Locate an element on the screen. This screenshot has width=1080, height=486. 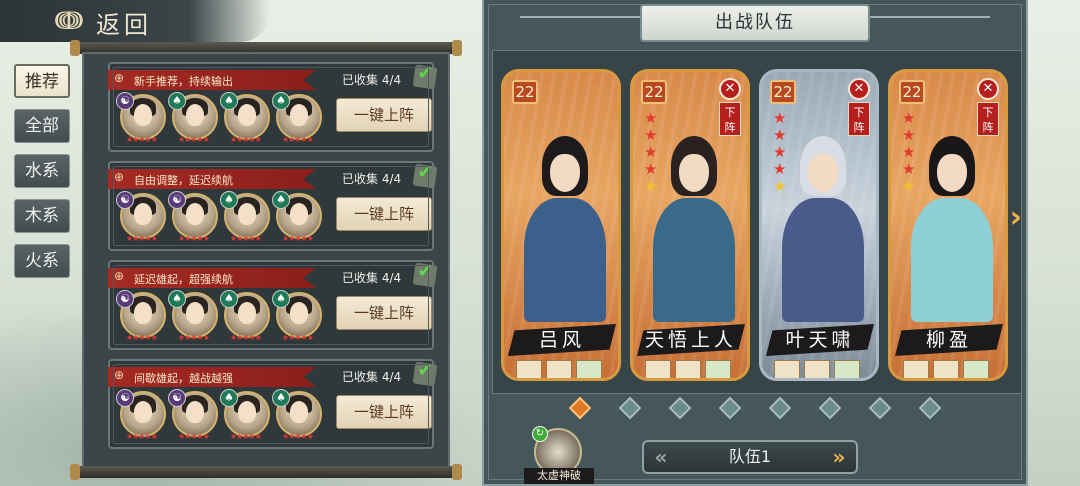
tab-0: 推荐 is located at coordinates (42, 81).